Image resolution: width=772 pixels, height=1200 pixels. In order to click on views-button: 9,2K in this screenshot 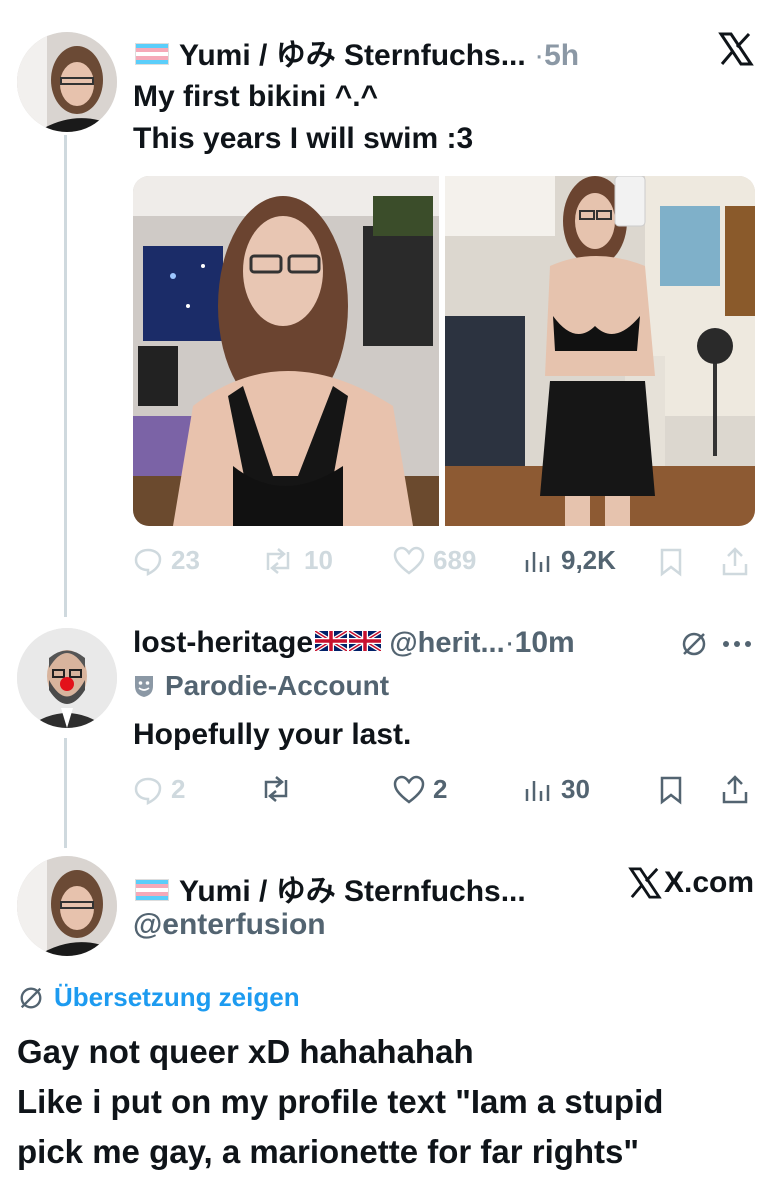, I will do `click(569, 560)`.